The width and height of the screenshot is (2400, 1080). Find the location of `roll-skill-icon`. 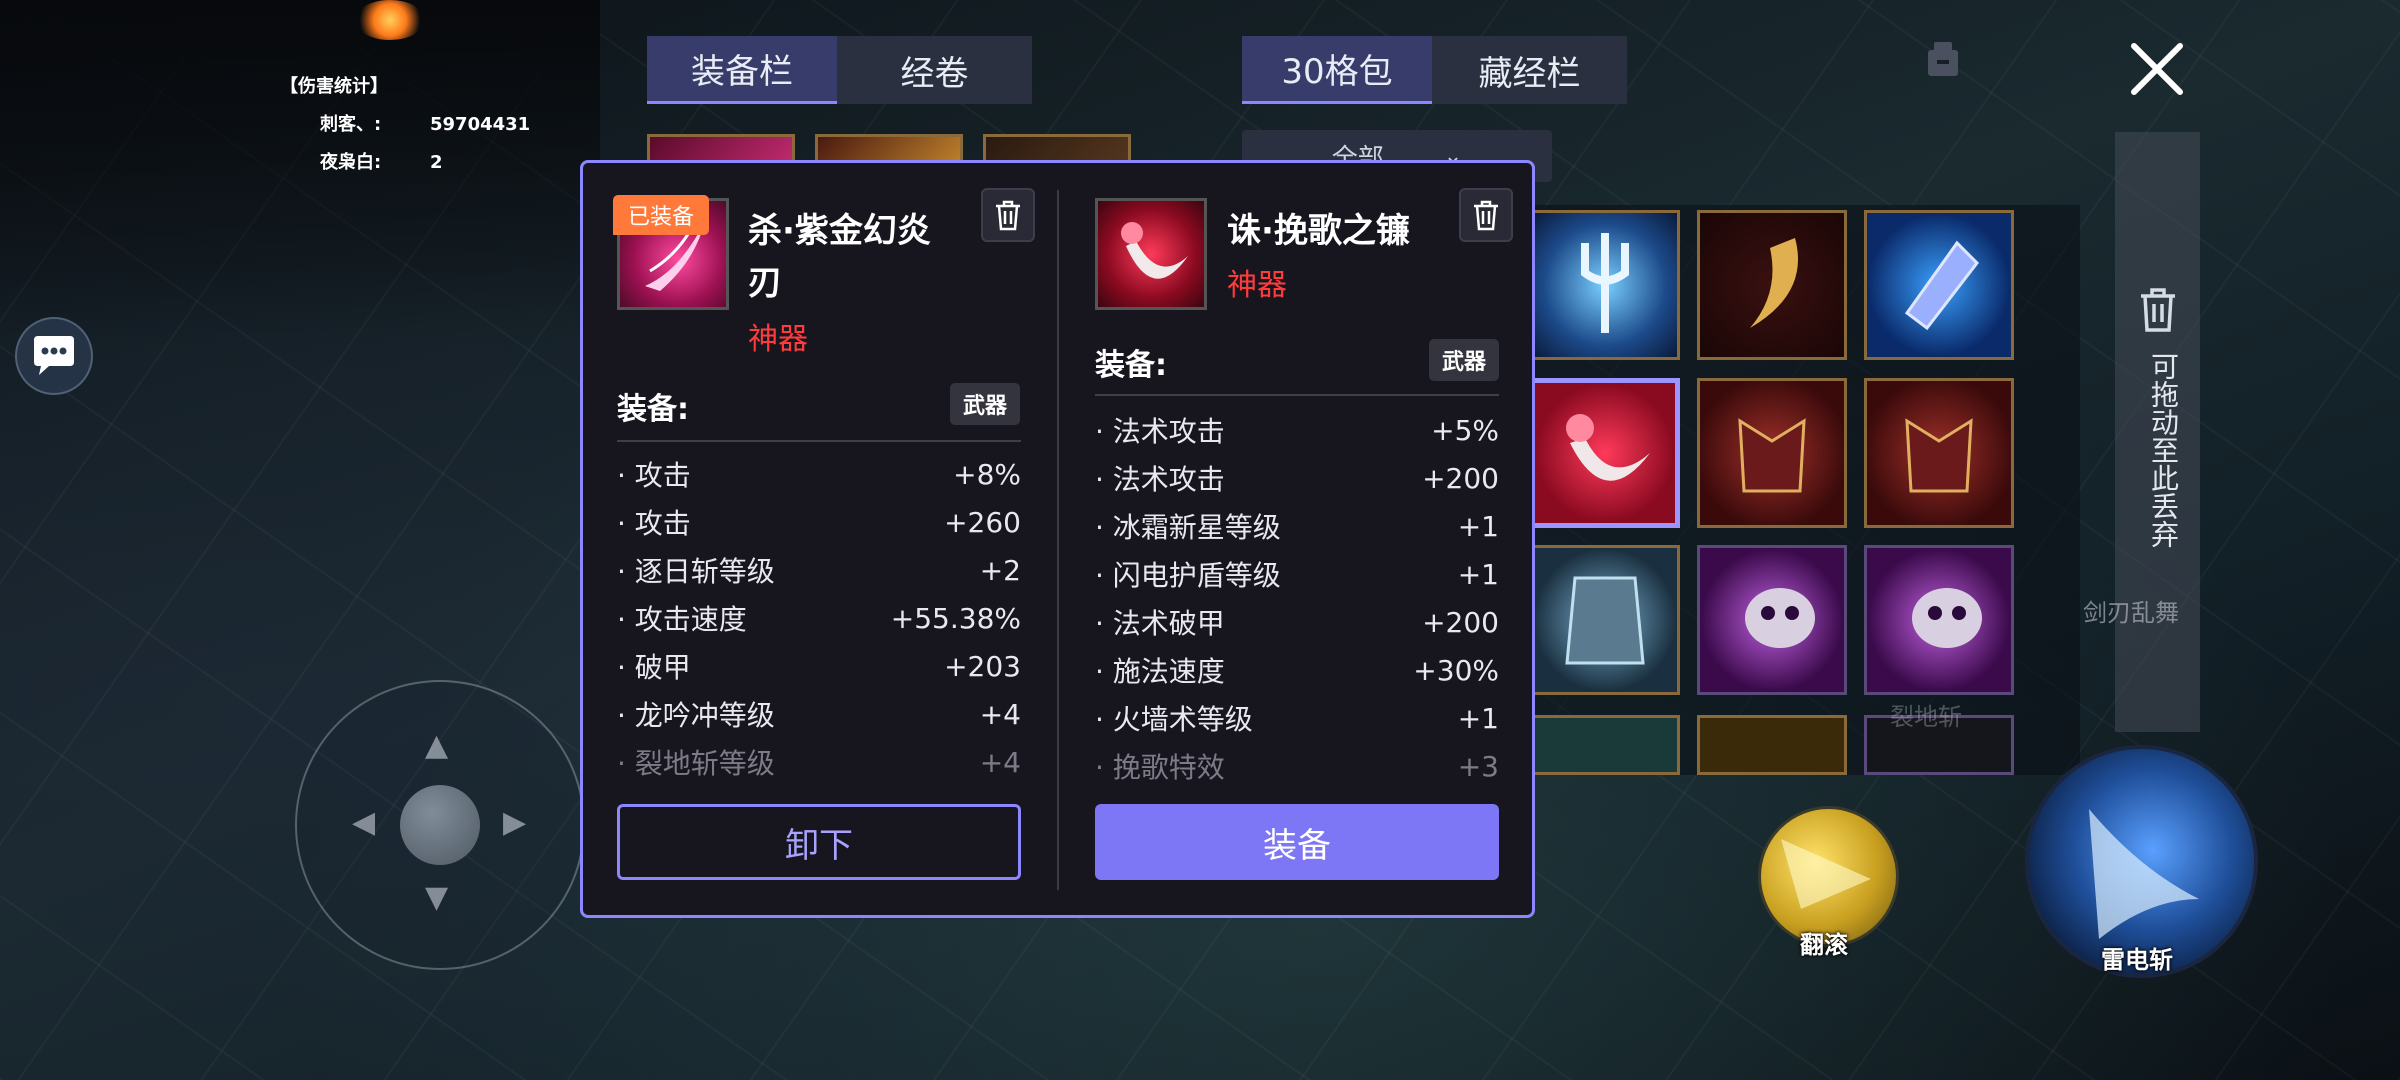

roll-skill-icon is located at coordinates (1826, 874).